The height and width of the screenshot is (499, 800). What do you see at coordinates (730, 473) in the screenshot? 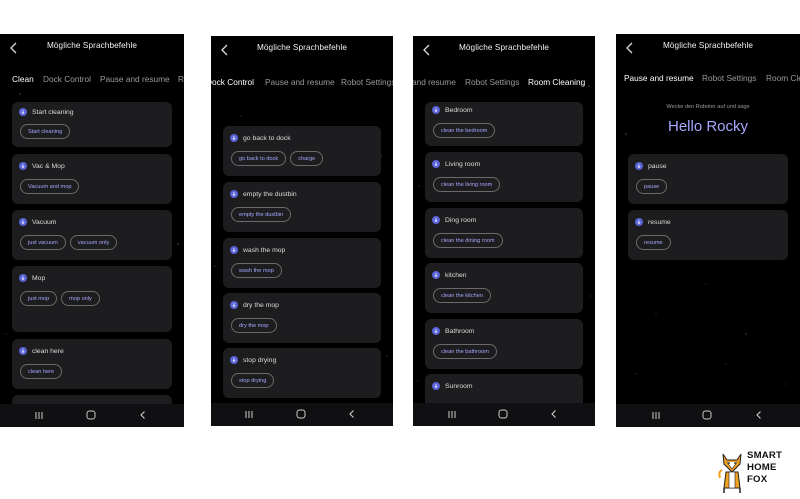
I see `fox-logo-icon` at bounding box center [730, 473].